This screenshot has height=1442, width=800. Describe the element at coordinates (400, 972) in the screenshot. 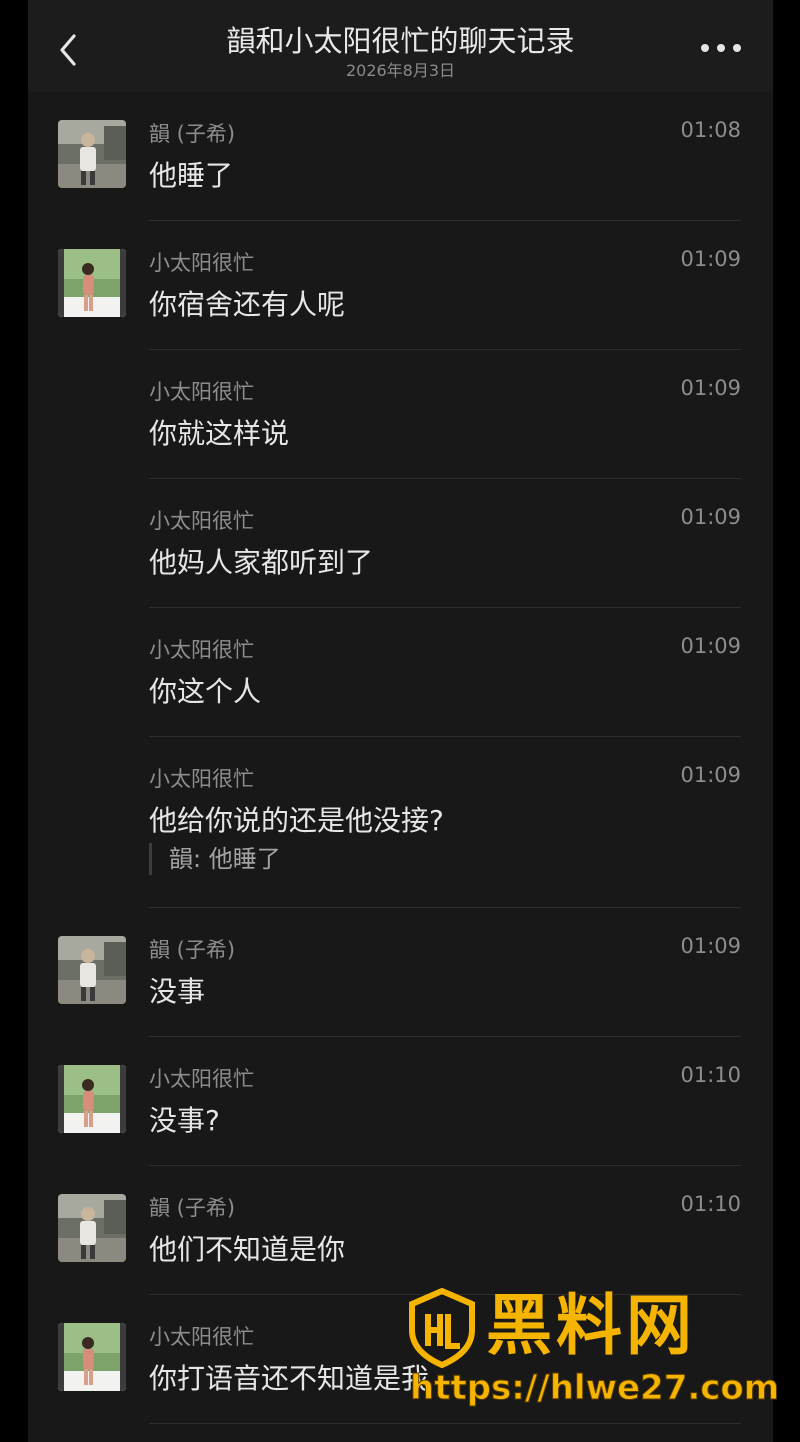

I see `message-item: 韻 (子希) 01:09 没事` at that location.